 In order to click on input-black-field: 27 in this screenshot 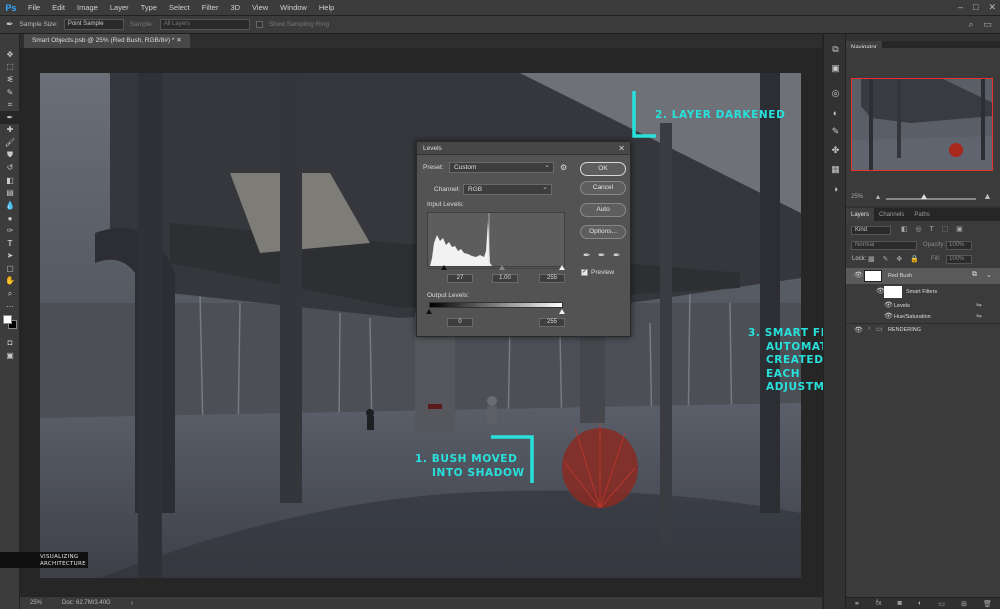, I will do `click(460, 278)`.